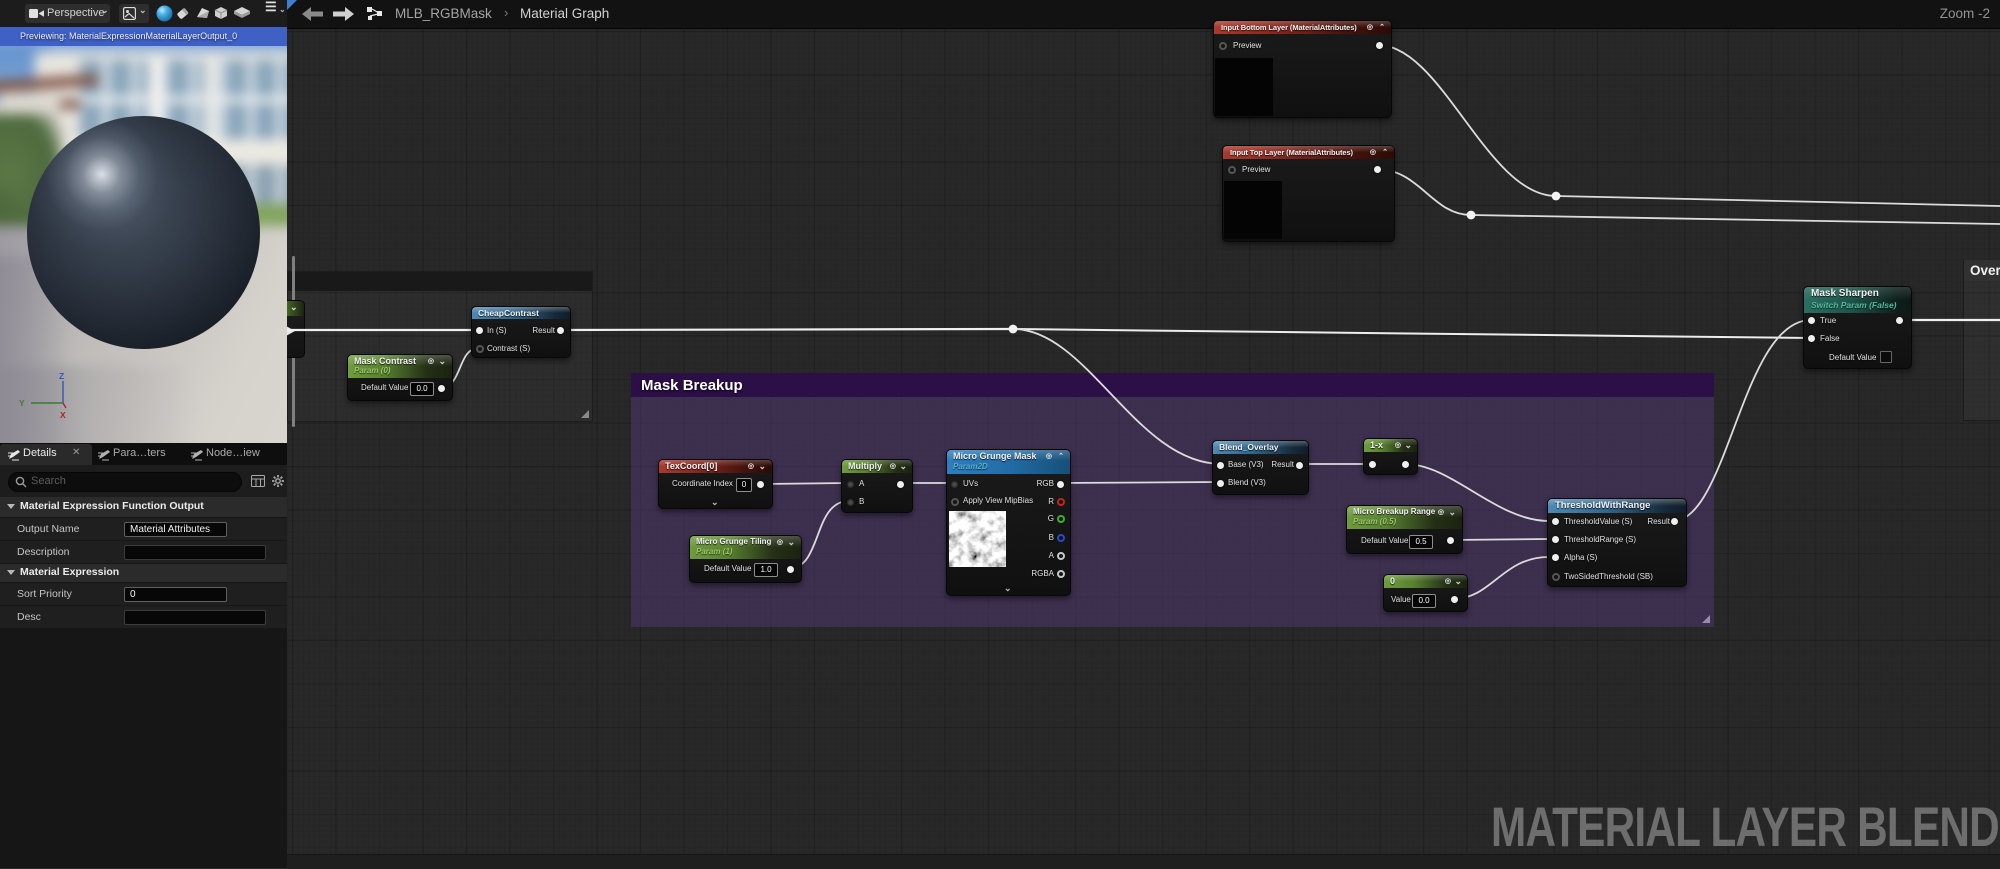 The image size is (2000, 869). Describe the element at coordinates (22, 403) in the screenshot. I see `svg-text: Y` at that location.